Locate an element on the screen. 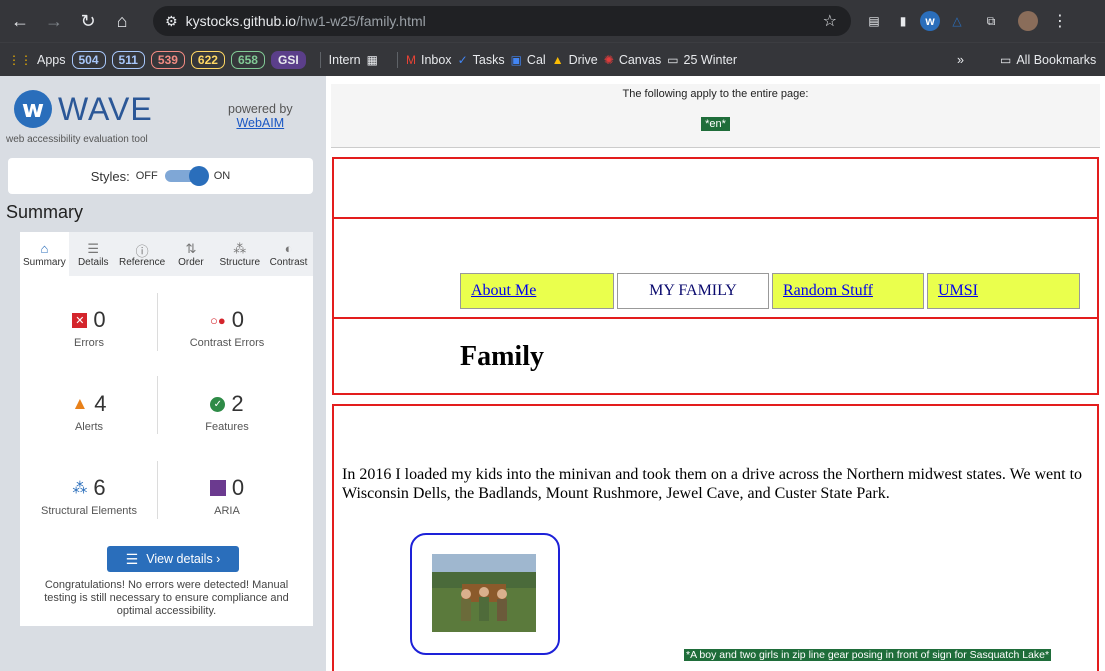 Image resolution: width=1105 pixels, height=671 pixels. wave-extension-icon: w is located at coordinates (930, 21).